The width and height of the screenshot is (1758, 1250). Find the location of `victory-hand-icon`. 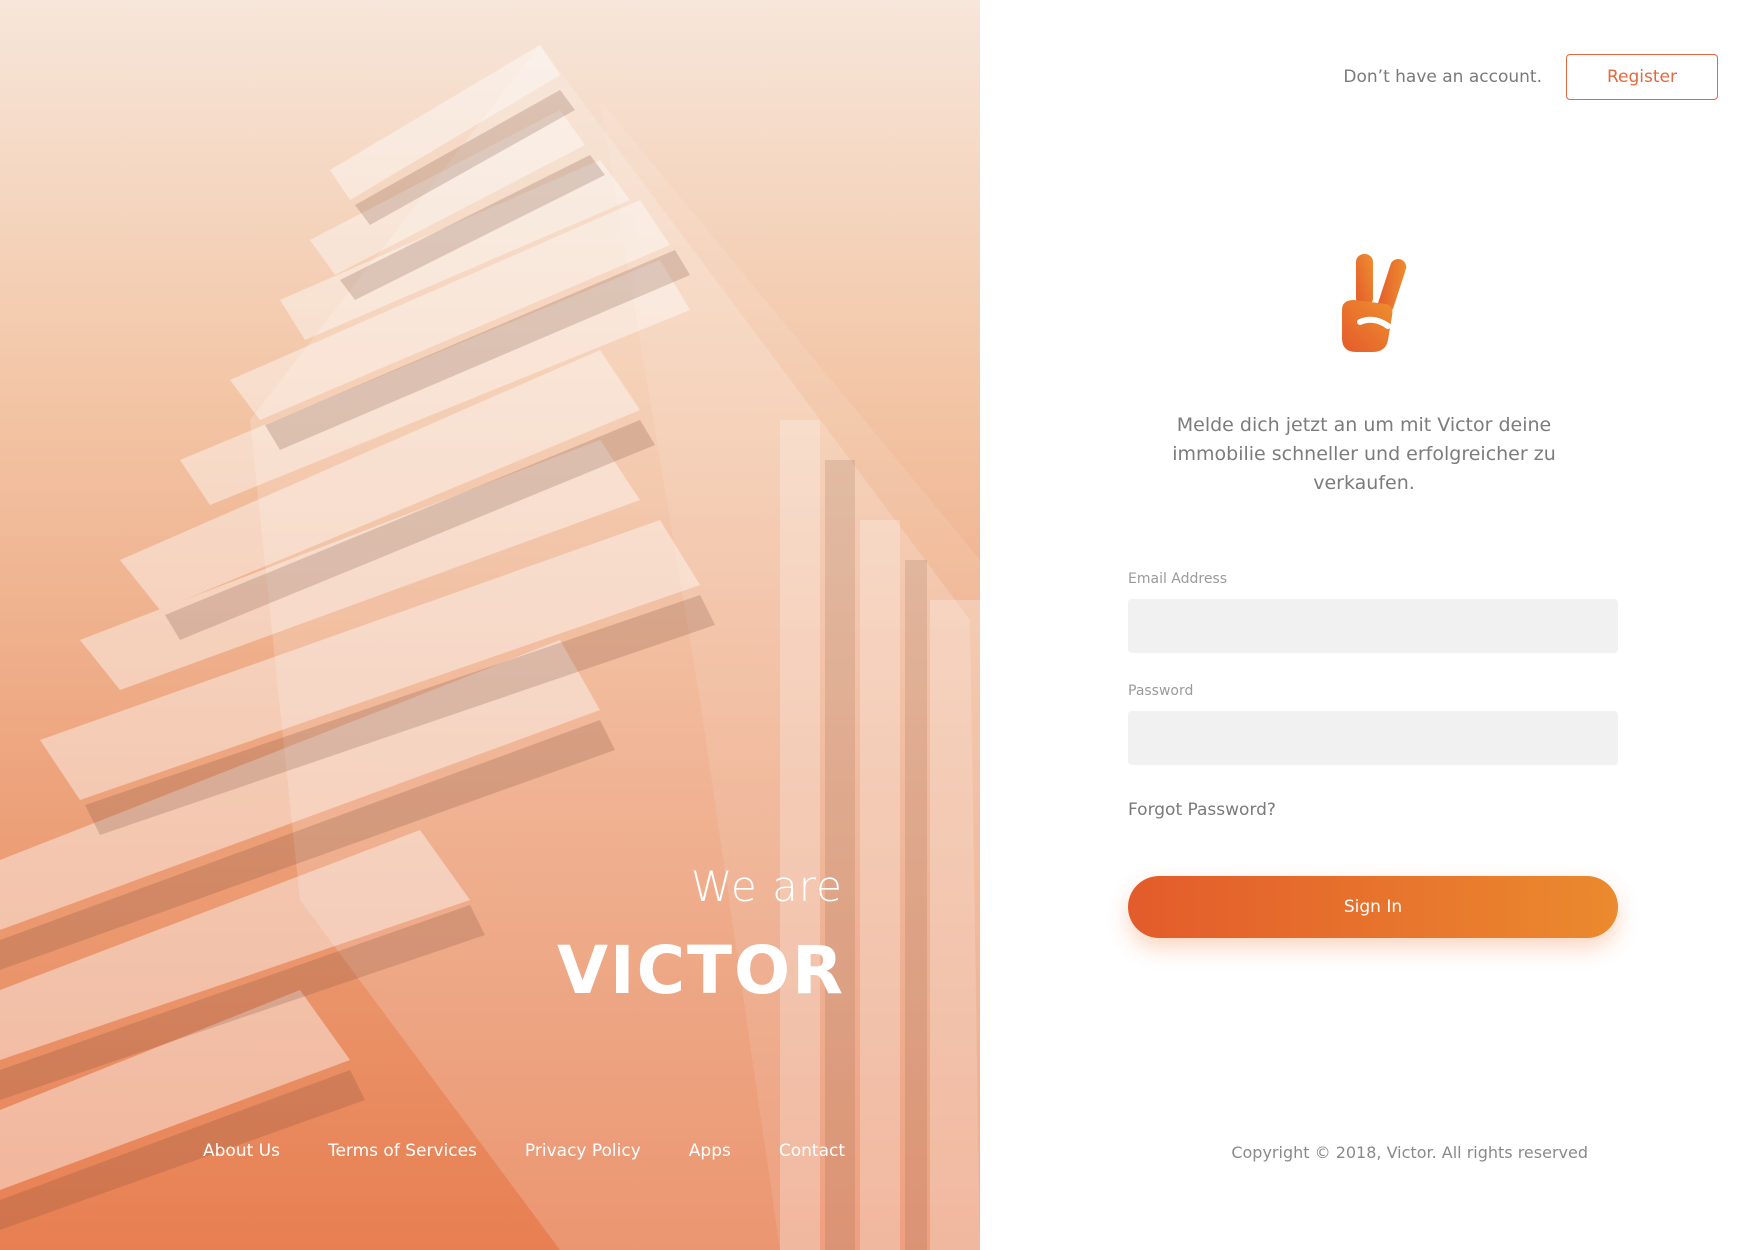

victory-hand-icon is located at coordinates (1374, 303).